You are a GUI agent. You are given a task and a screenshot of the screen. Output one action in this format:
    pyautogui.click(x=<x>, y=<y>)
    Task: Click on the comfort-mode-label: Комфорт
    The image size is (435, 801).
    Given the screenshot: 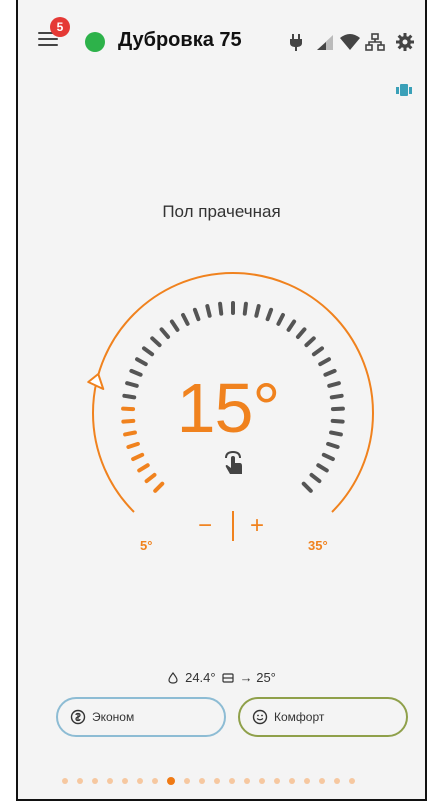 What is the action you would take?
    pyautogui.click(x=299, y=717)
    